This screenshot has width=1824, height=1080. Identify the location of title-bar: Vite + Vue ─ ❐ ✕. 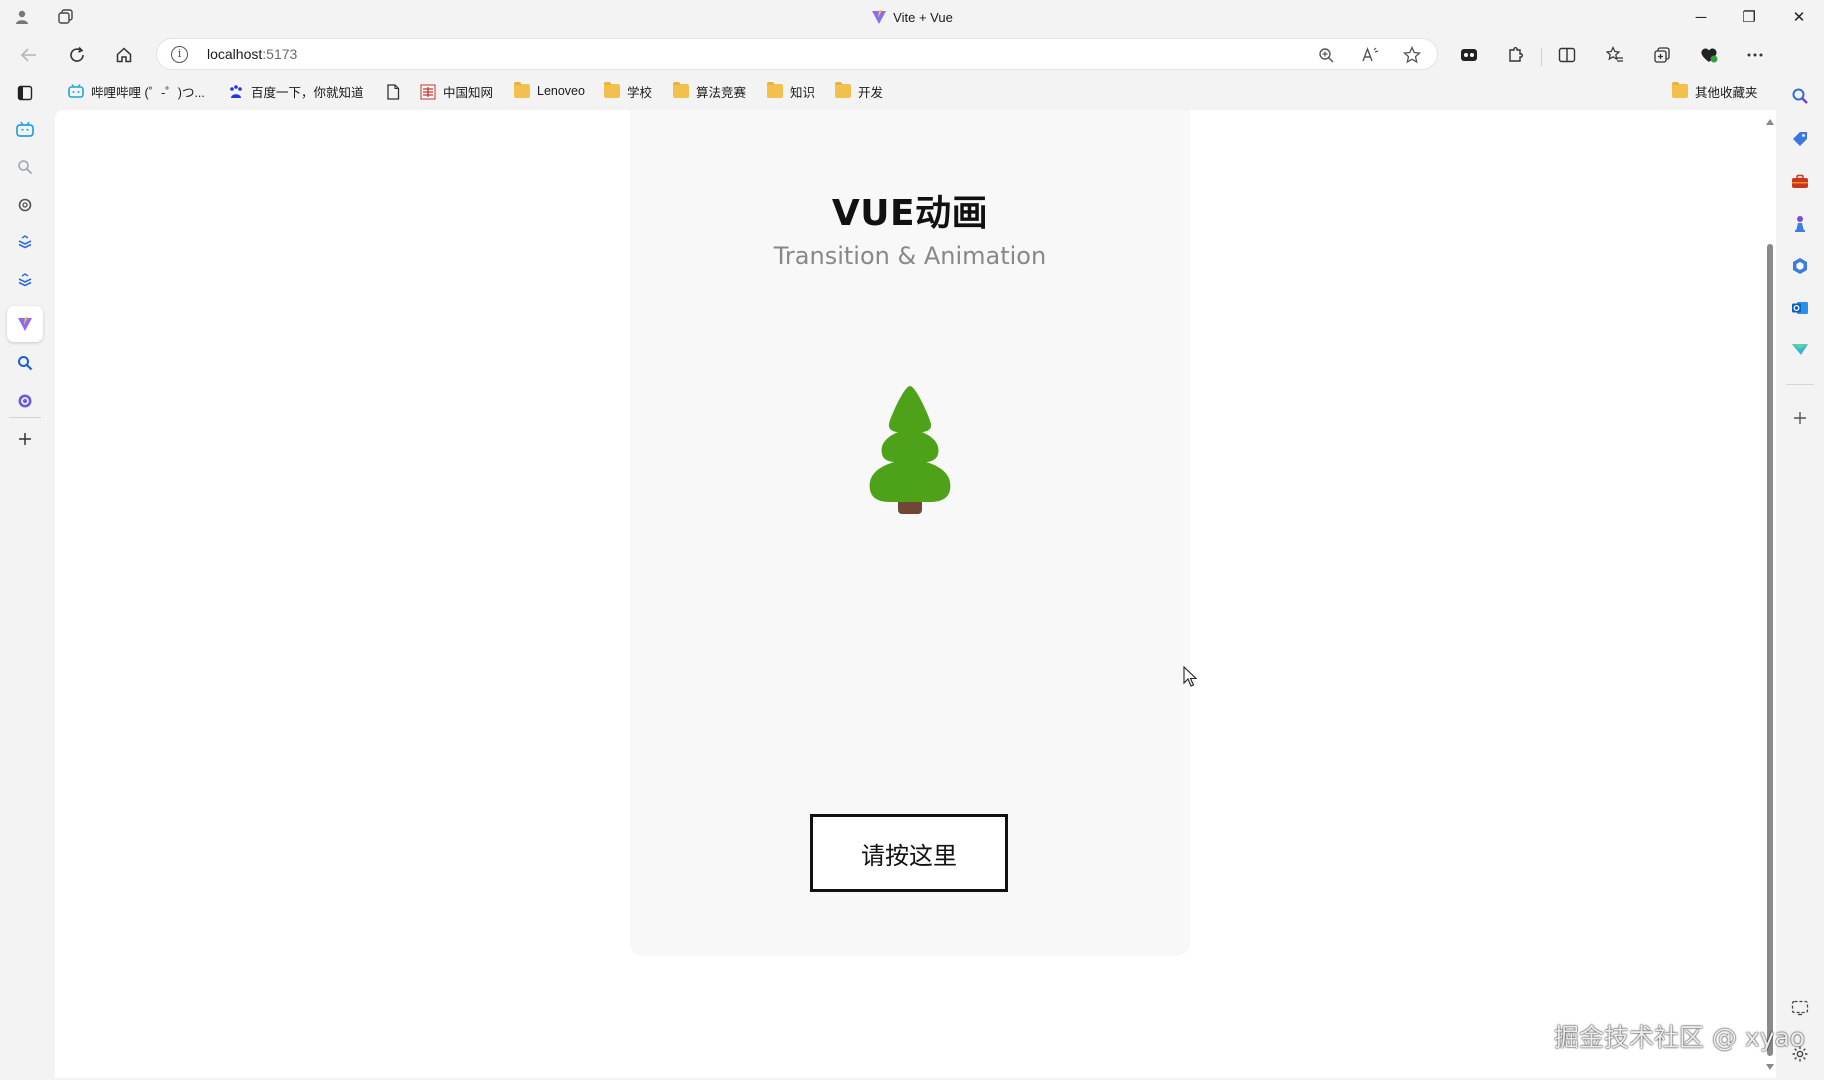
(912, 17).